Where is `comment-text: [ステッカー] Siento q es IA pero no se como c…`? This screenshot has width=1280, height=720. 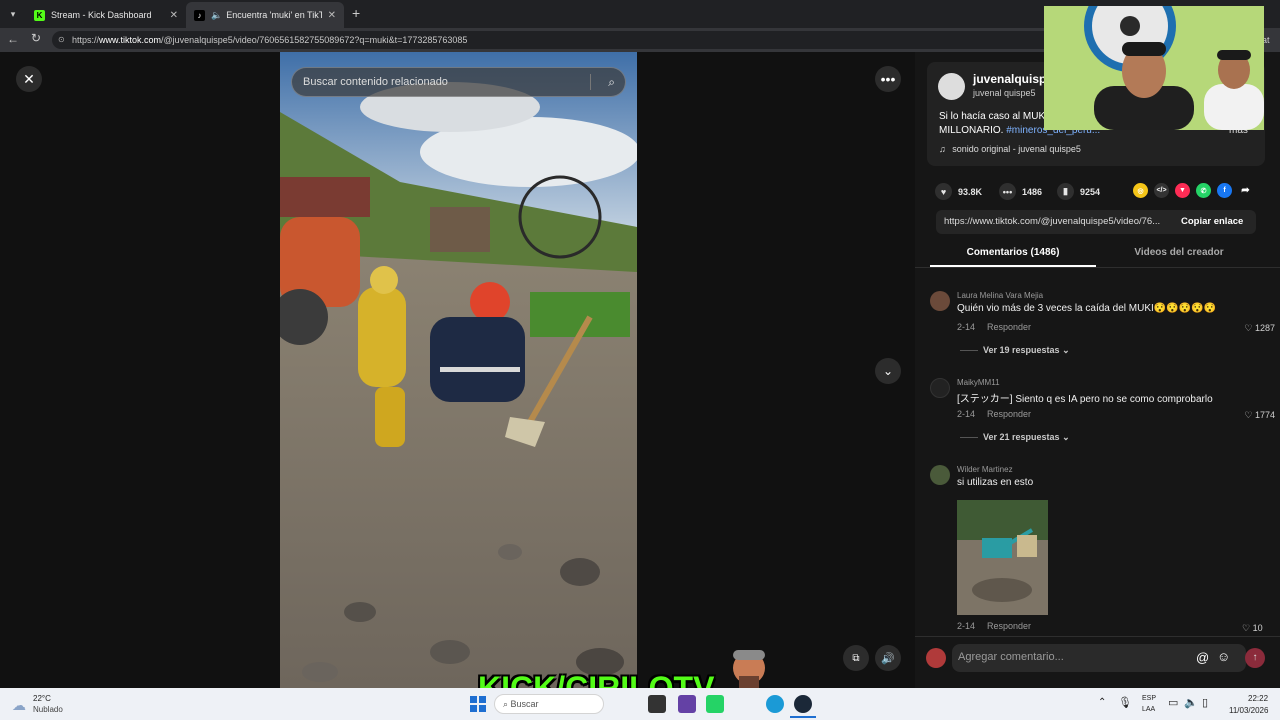 comment-text: [ステッカー] Siento q es IA pero no se como c… is located at coordinates (1085, 399).